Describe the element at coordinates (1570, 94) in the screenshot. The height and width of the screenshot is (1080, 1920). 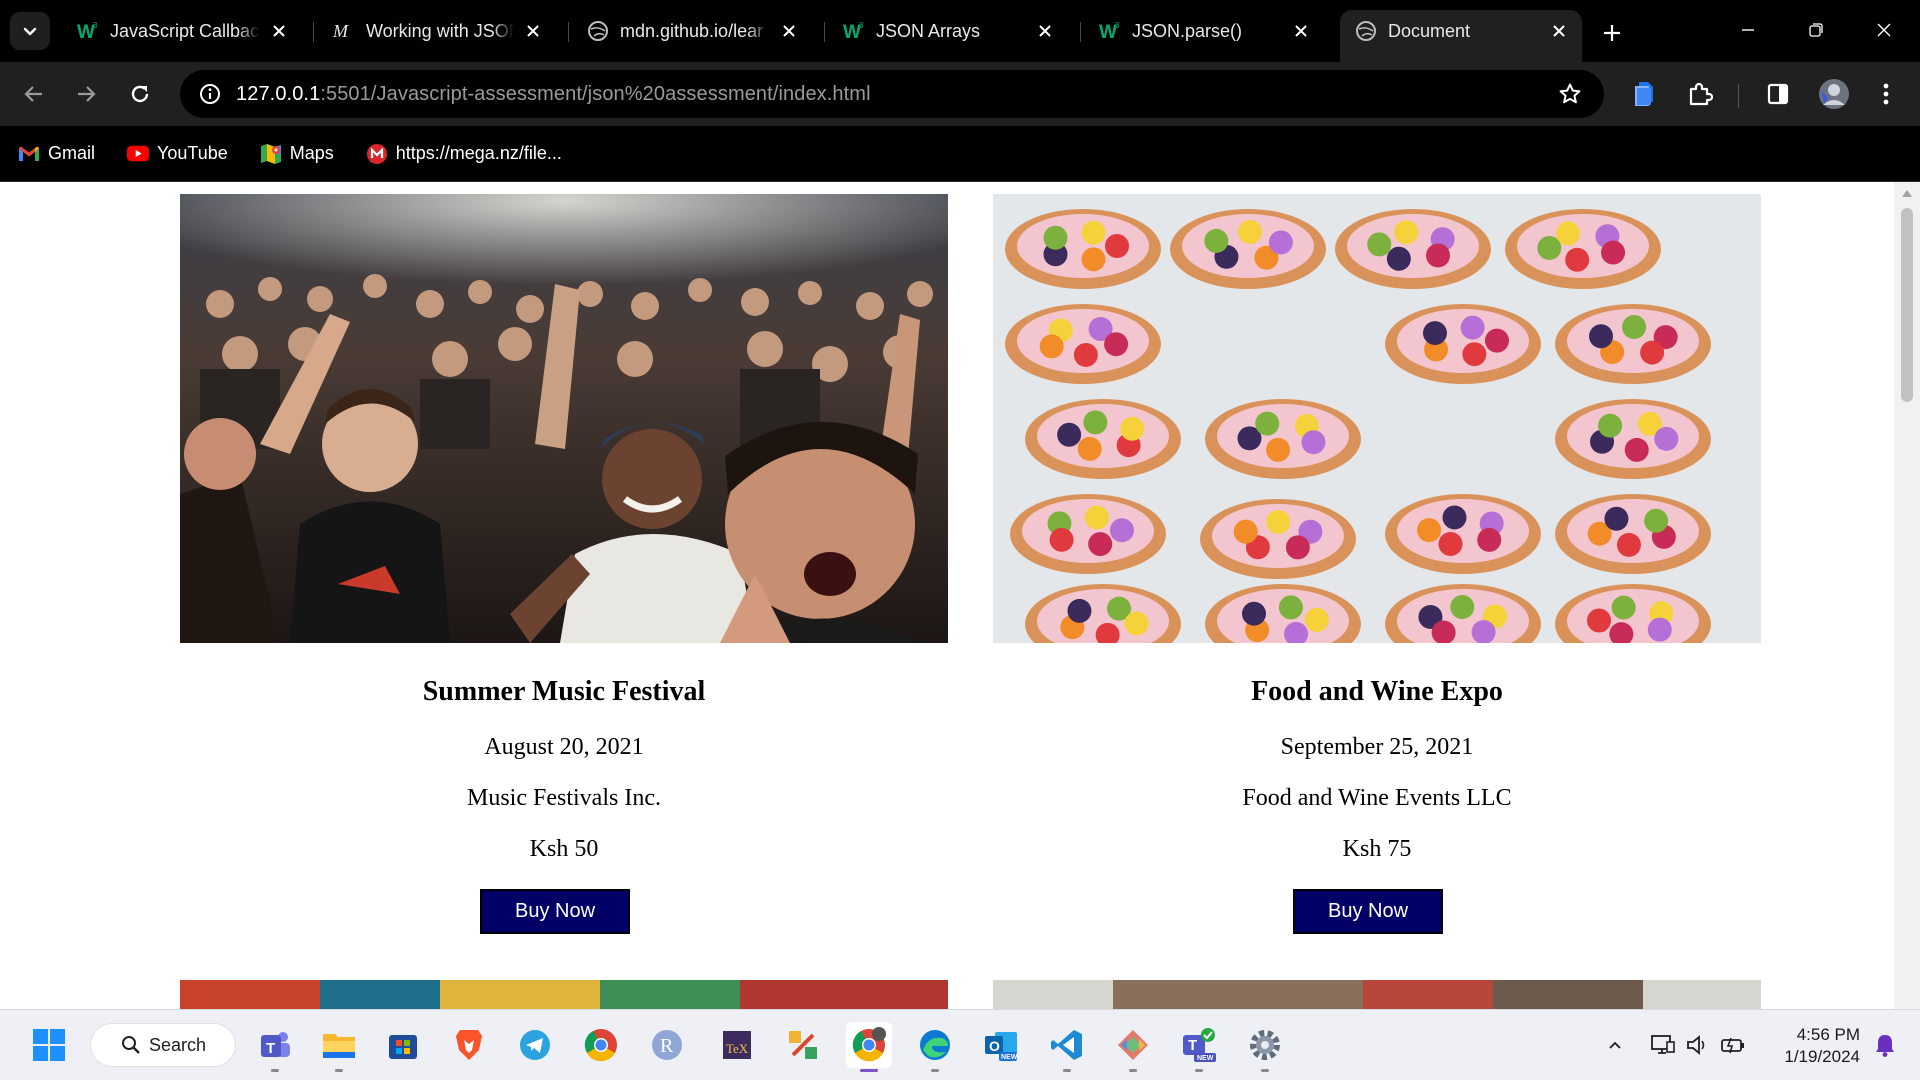
I see `bookmark-star-icon` at that location.